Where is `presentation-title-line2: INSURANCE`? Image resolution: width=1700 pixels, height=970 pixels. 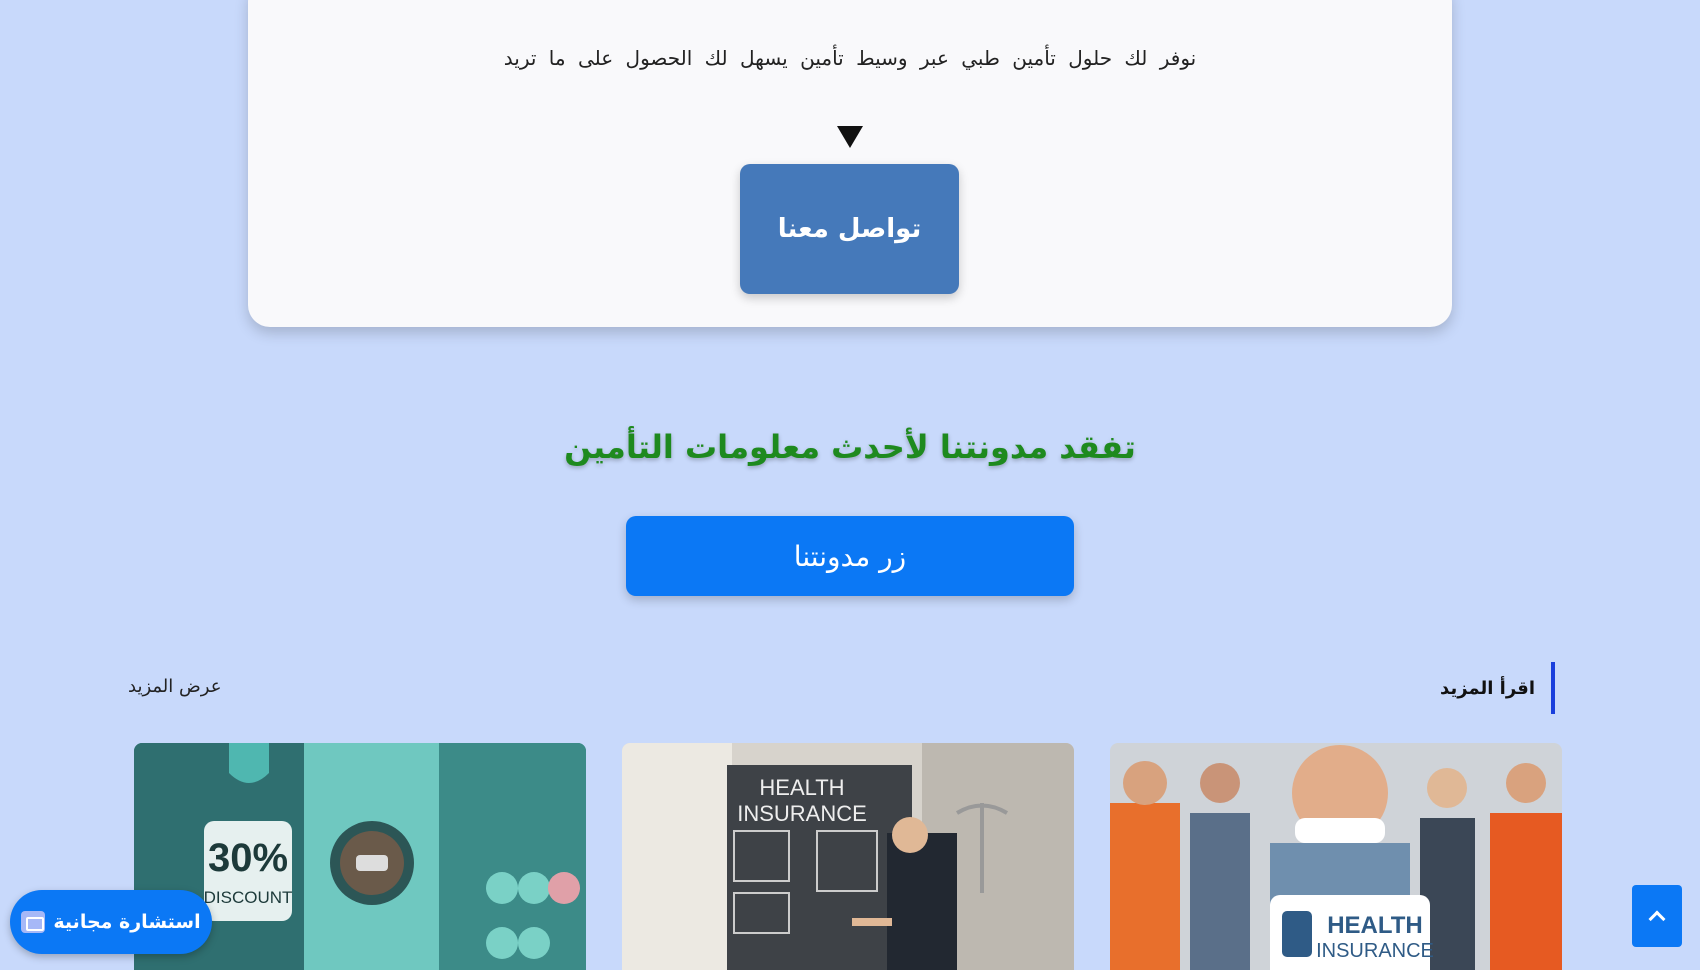 presentation-title-line2: INSURANCE is located at coordinates (802, 813).